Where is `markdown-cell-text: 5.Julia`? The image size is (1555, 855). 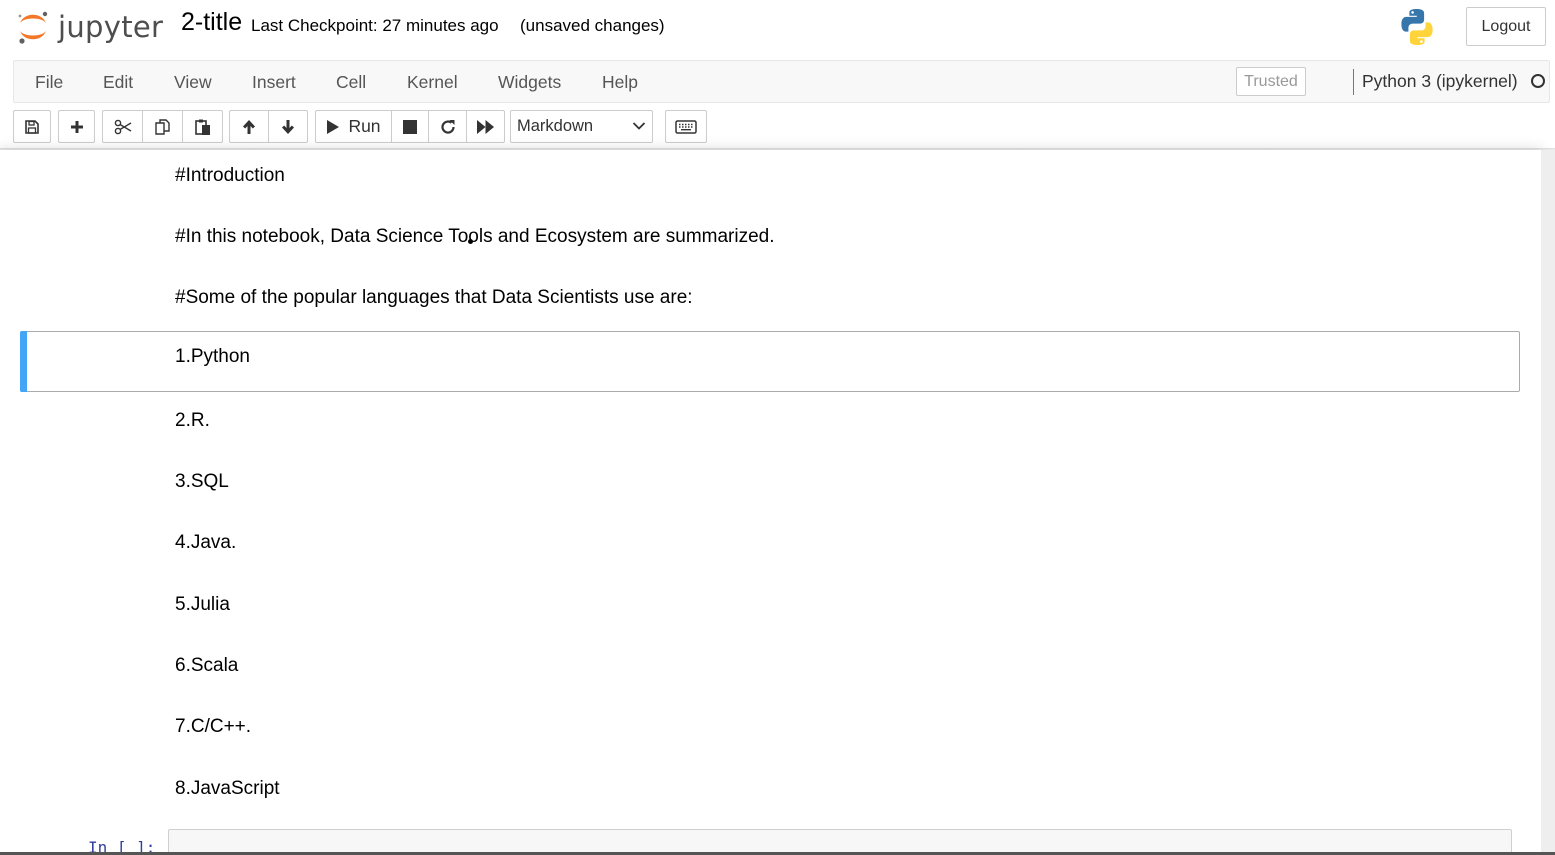 markdown-cell-text: 5.Julia is located at coordinates (202, 604).